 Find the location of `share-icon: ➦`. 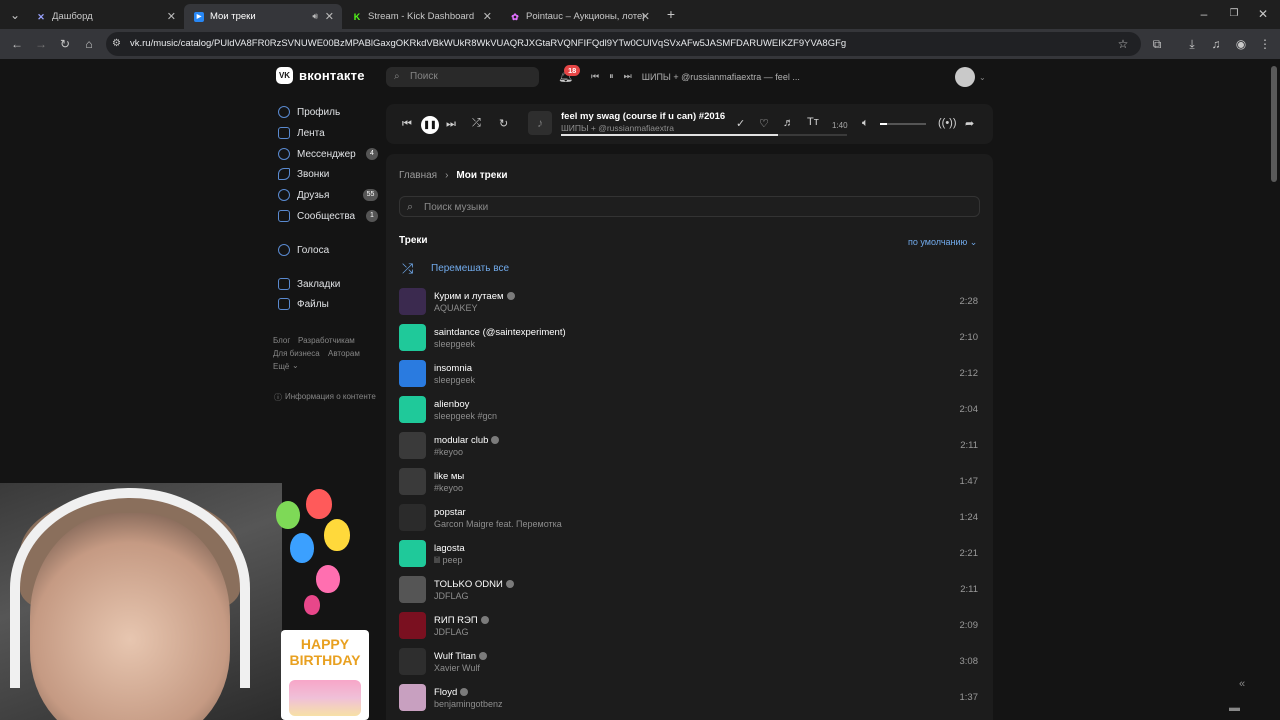

share-icon: ➦ is located at coordinates (969, 123).